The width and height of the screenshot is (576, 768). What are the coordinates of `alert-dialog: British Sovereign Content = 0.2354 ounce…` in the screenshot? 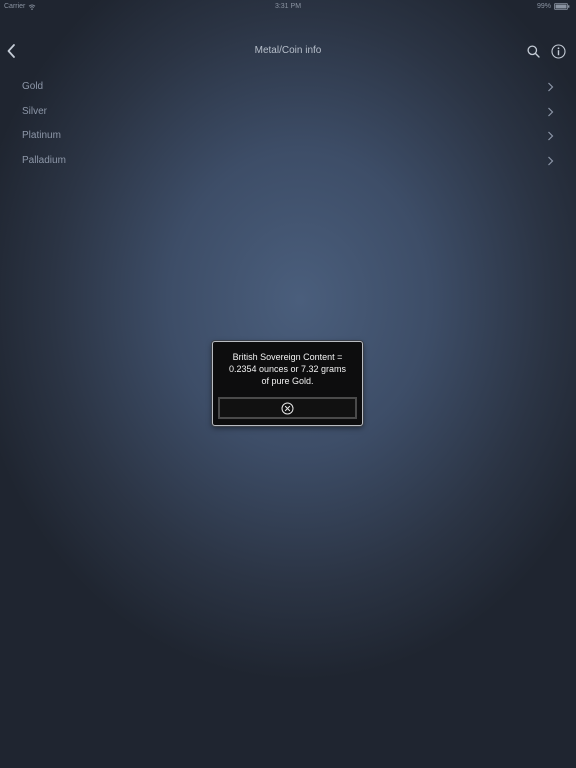 It's located at (287, 383).